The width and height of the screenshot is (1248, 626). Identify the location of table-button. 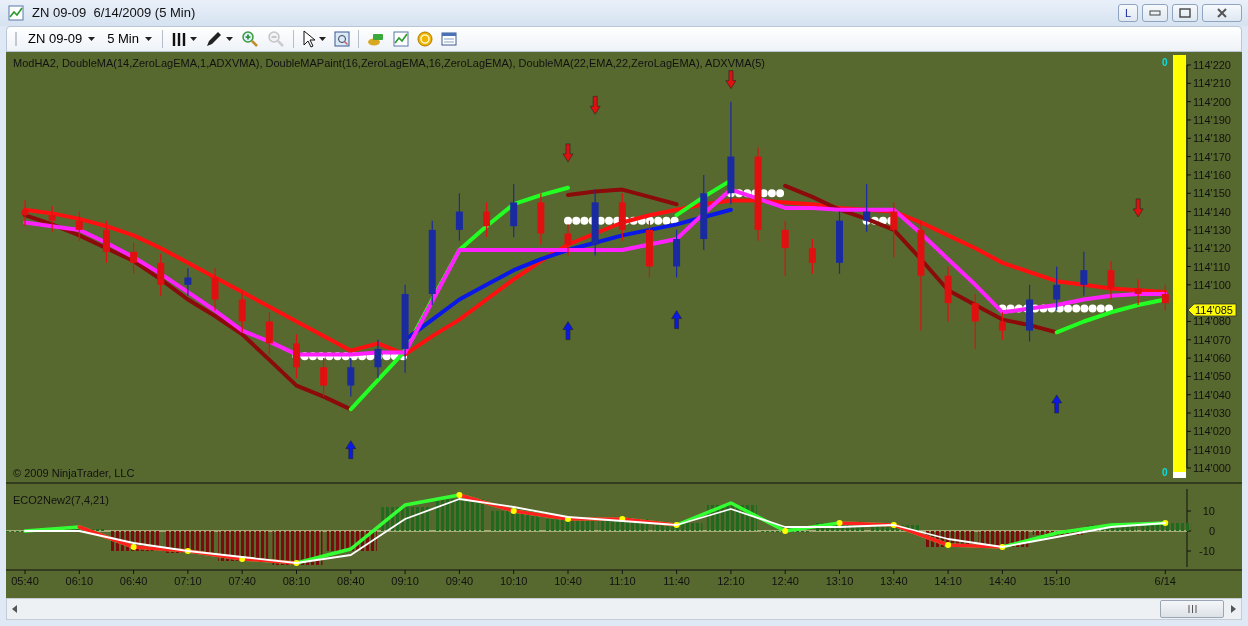
(449, 39).